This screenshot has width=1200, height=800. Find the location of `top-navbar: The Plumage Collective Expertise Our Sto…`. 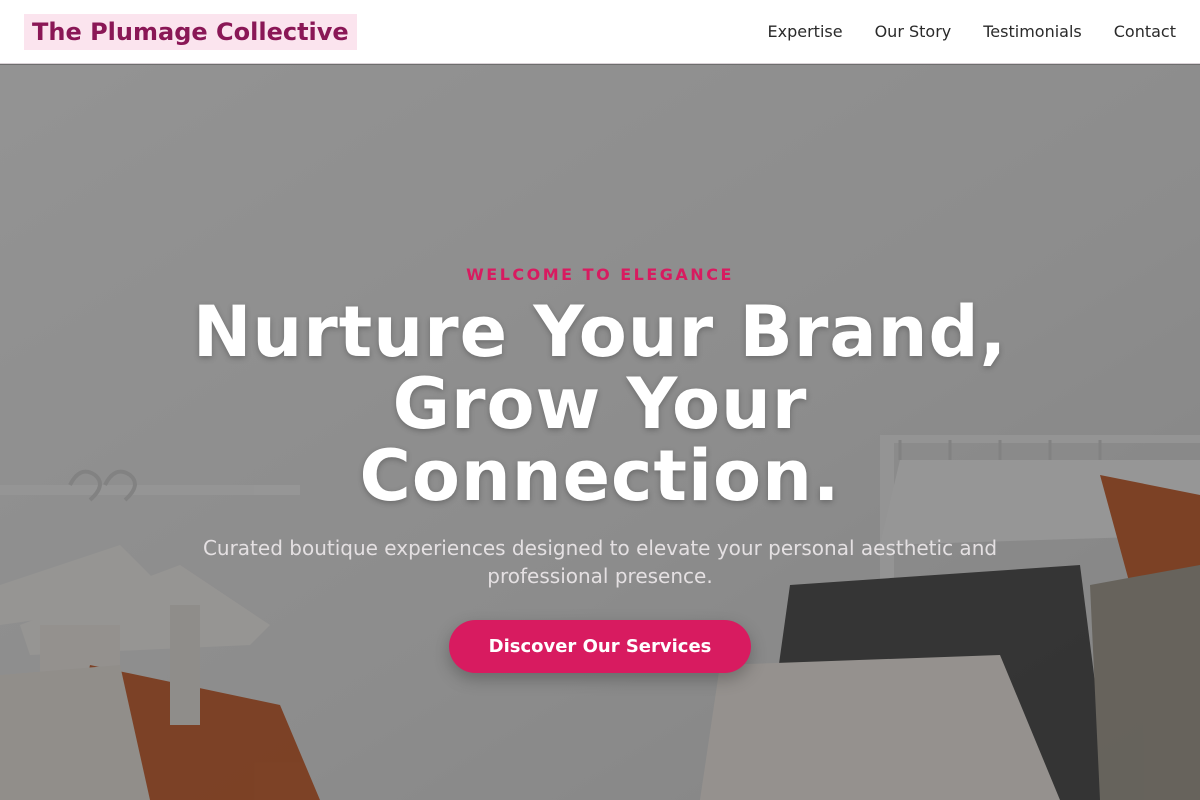

top-navbar: The Plumage Collective Expertise Our Sto… is located at coordinates (600, 32).